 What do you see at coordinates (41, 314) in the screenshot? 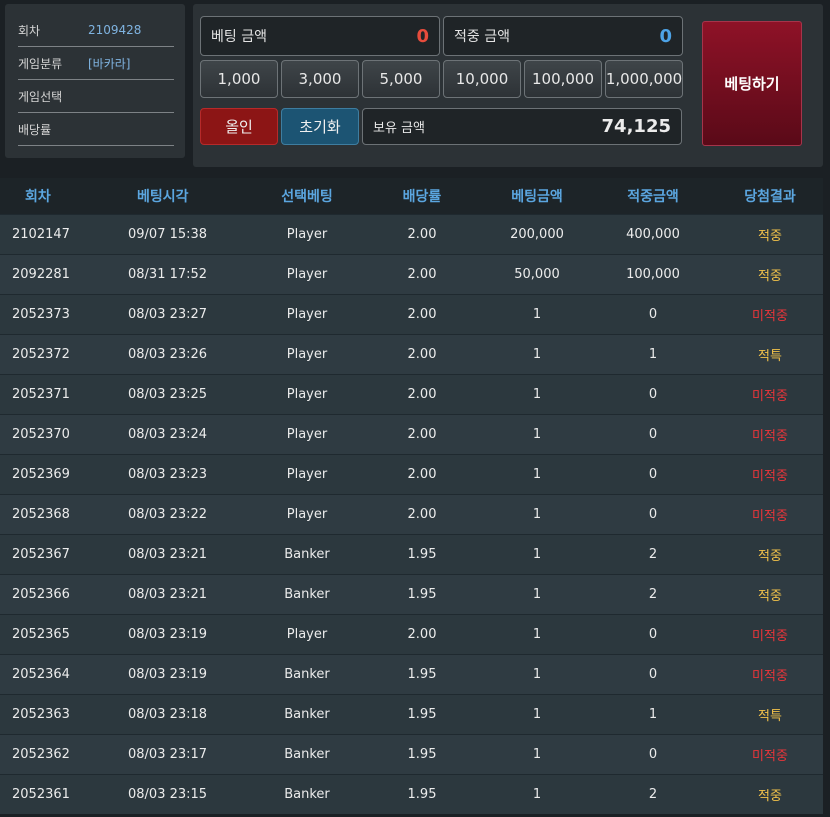
I see `round-cell: 2052373` at bounding box center [41, 314].